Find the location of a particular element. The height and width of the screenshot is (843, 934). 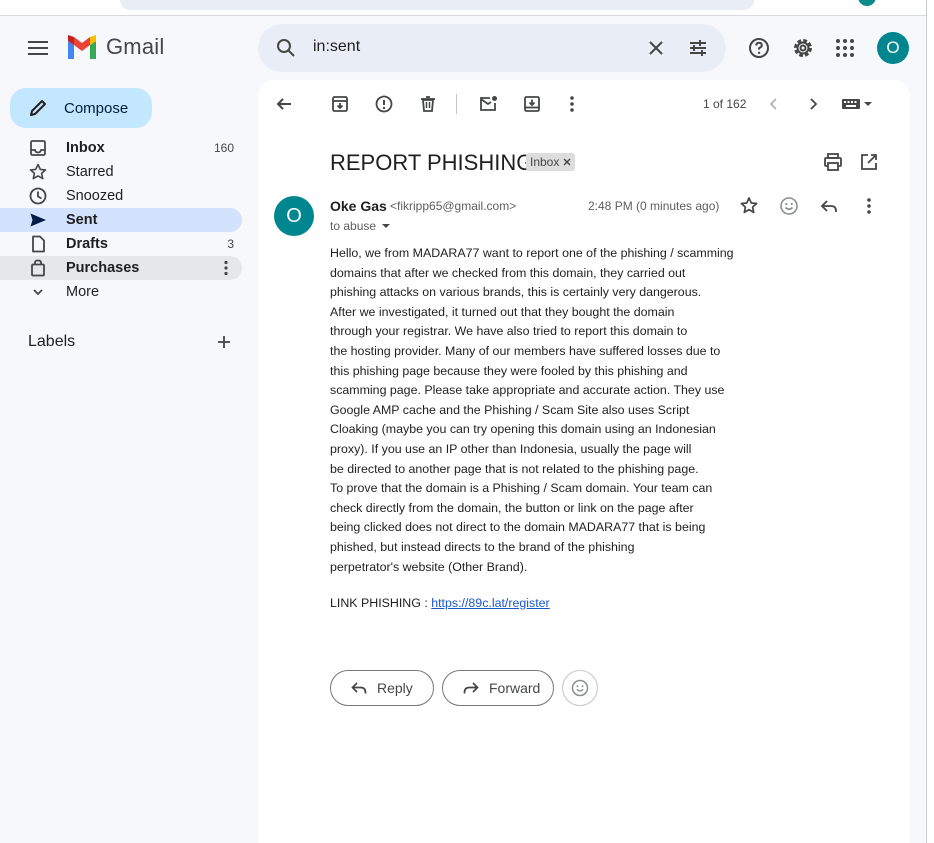

chevron-down-icon is located at coordinates (38, 292).